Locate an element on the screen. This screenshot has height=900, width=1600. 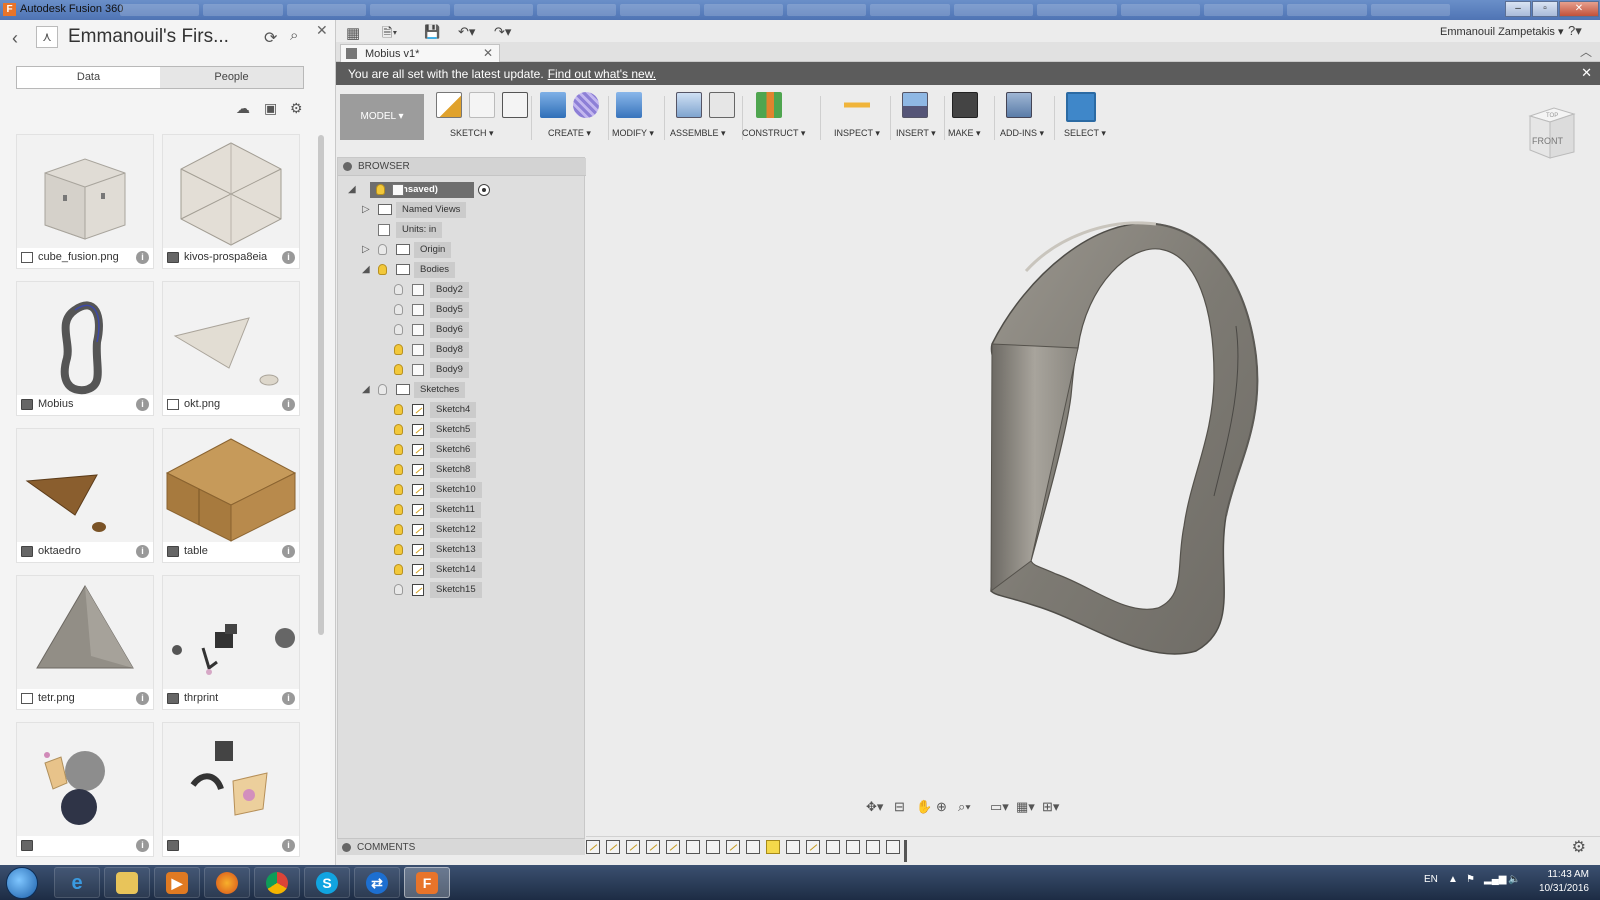
tree-node-units: Units: in is located at coordinates (462, 230).